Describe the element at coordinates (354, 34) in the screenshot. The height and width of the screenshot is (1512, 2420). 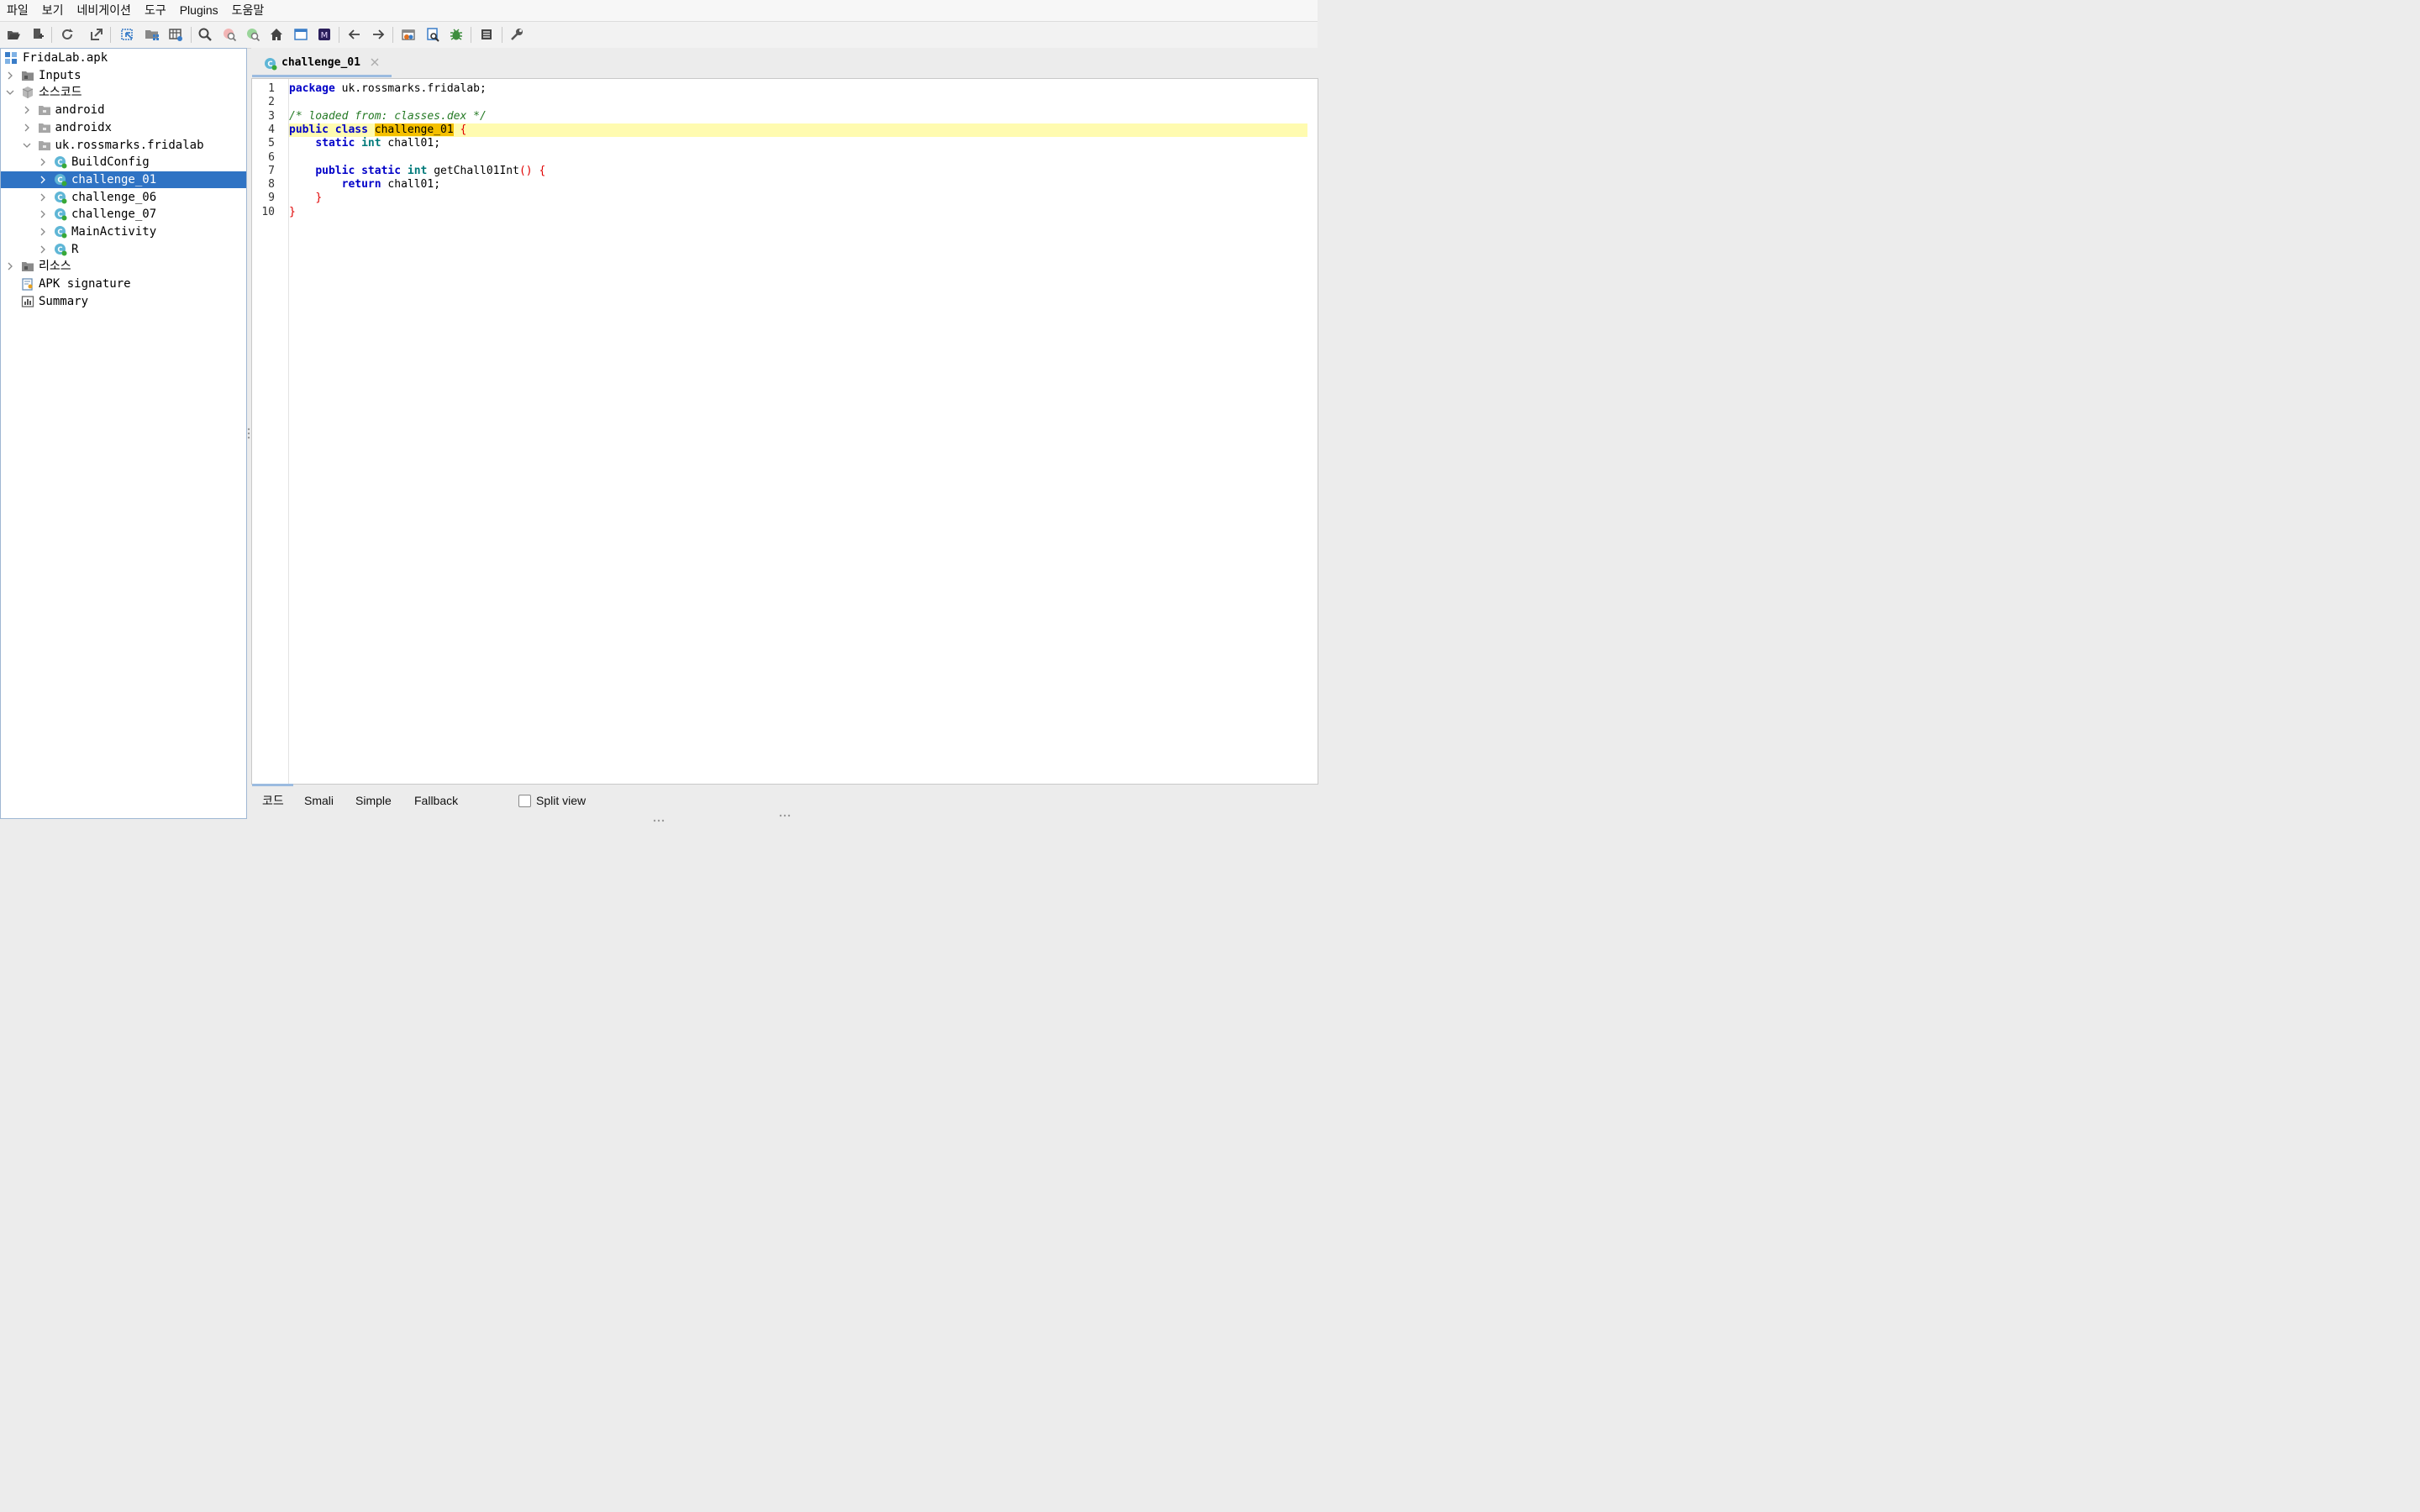
I see `back-arrow-icon` at that location.